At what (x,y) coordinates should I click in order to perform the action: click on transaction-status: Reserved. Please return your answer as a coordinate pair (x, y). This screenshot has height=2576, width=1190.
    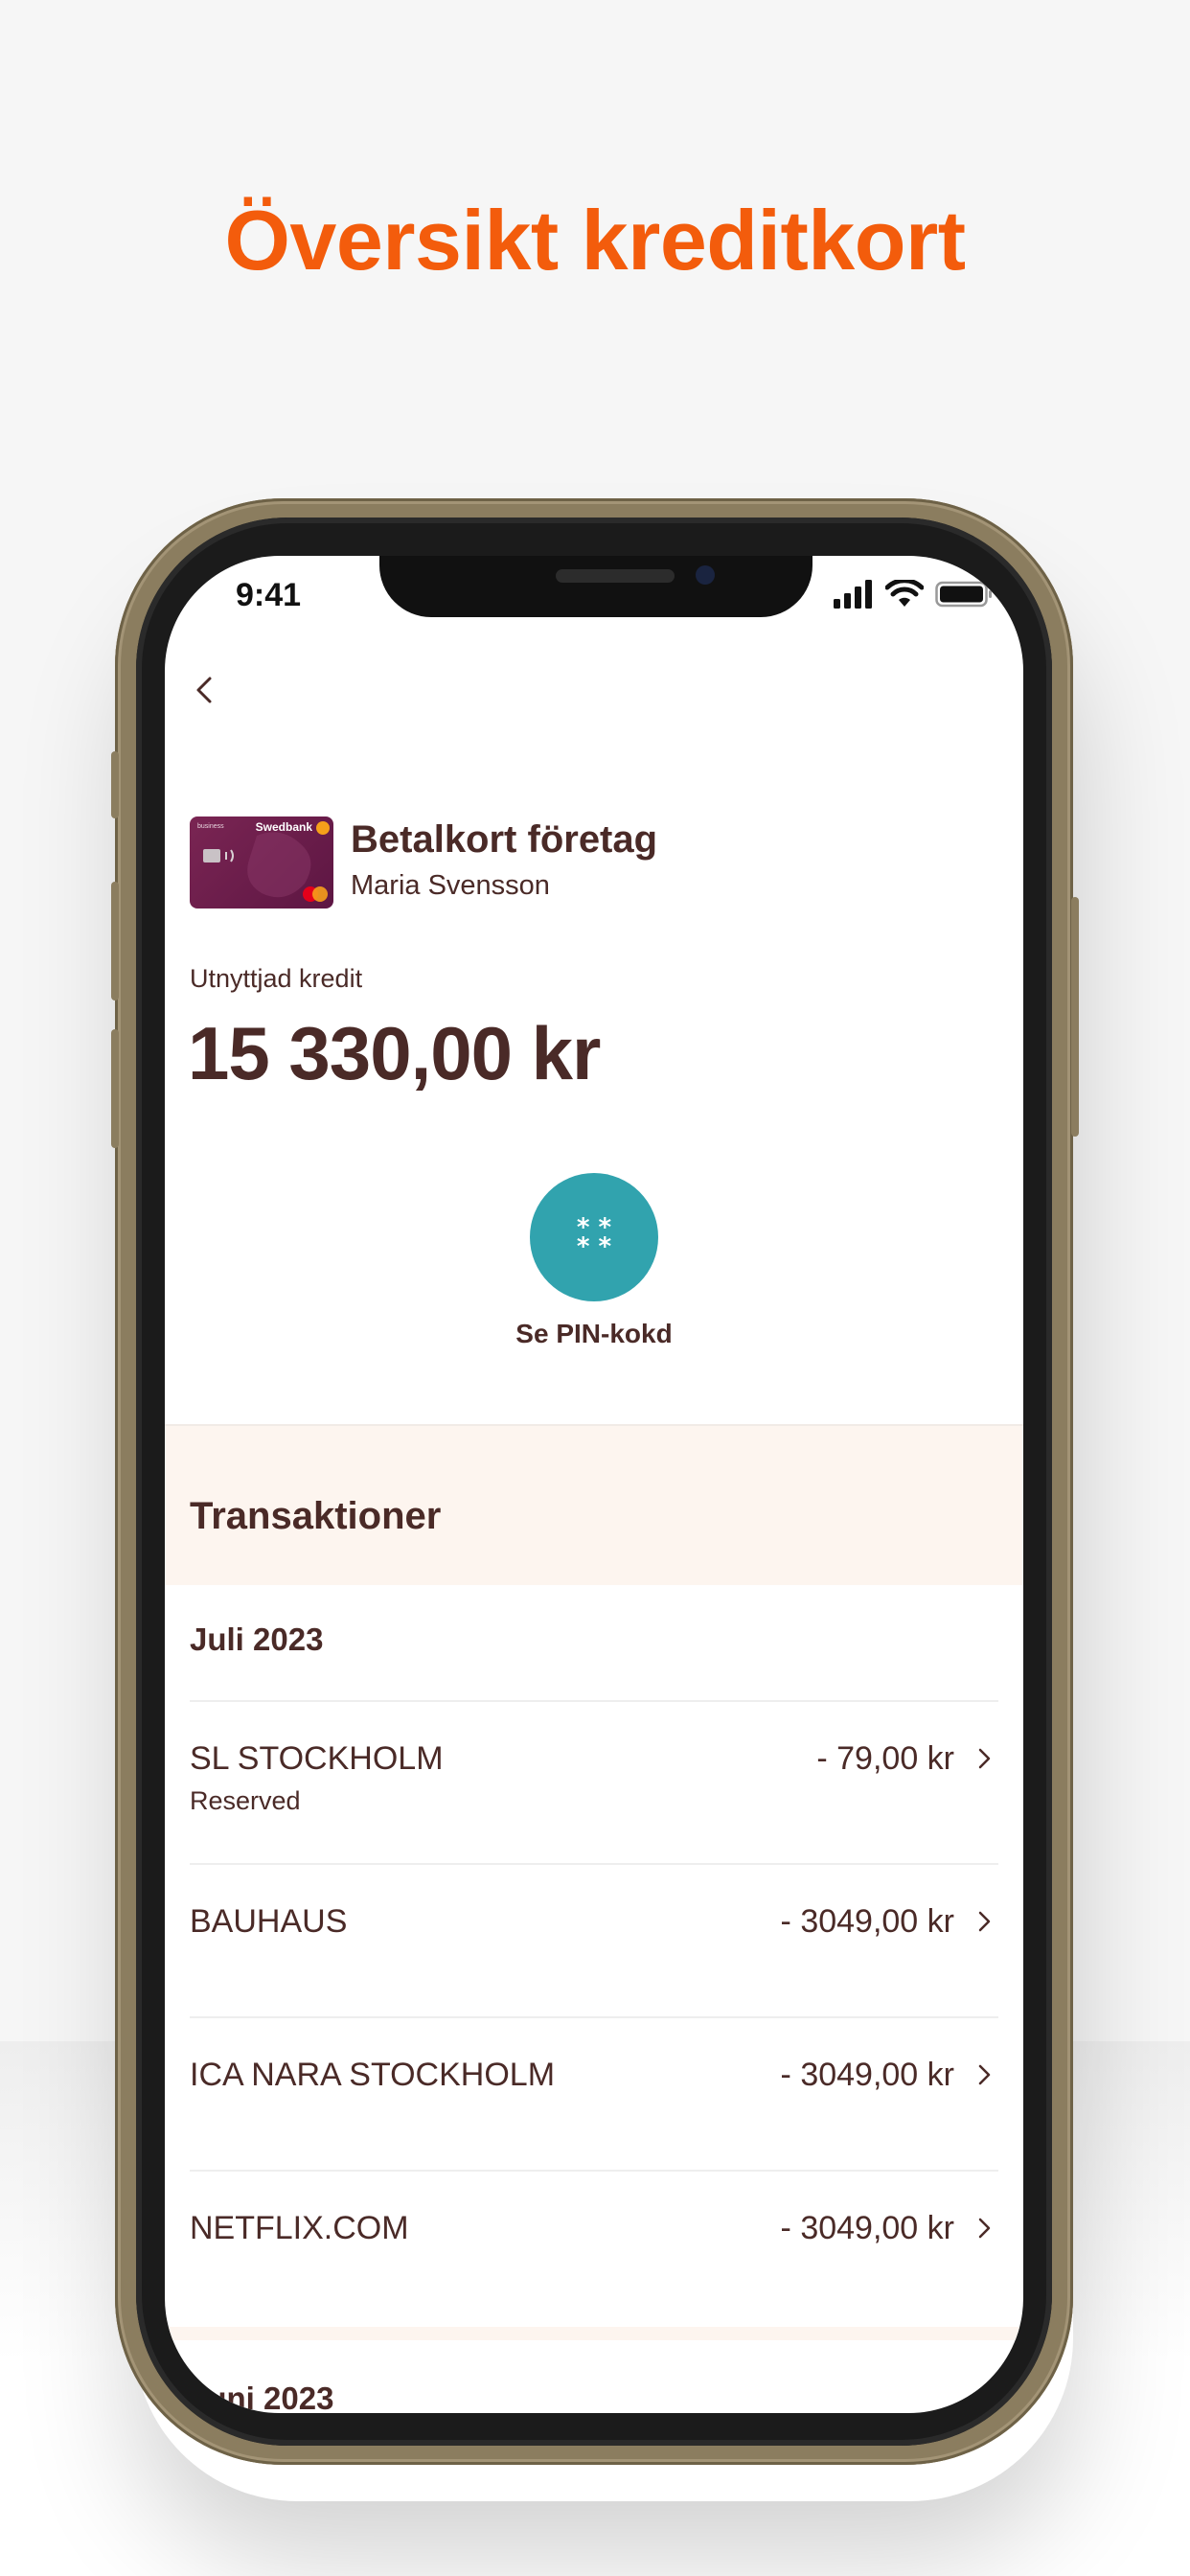
    Looking at the image, I should click on (246, 1800).